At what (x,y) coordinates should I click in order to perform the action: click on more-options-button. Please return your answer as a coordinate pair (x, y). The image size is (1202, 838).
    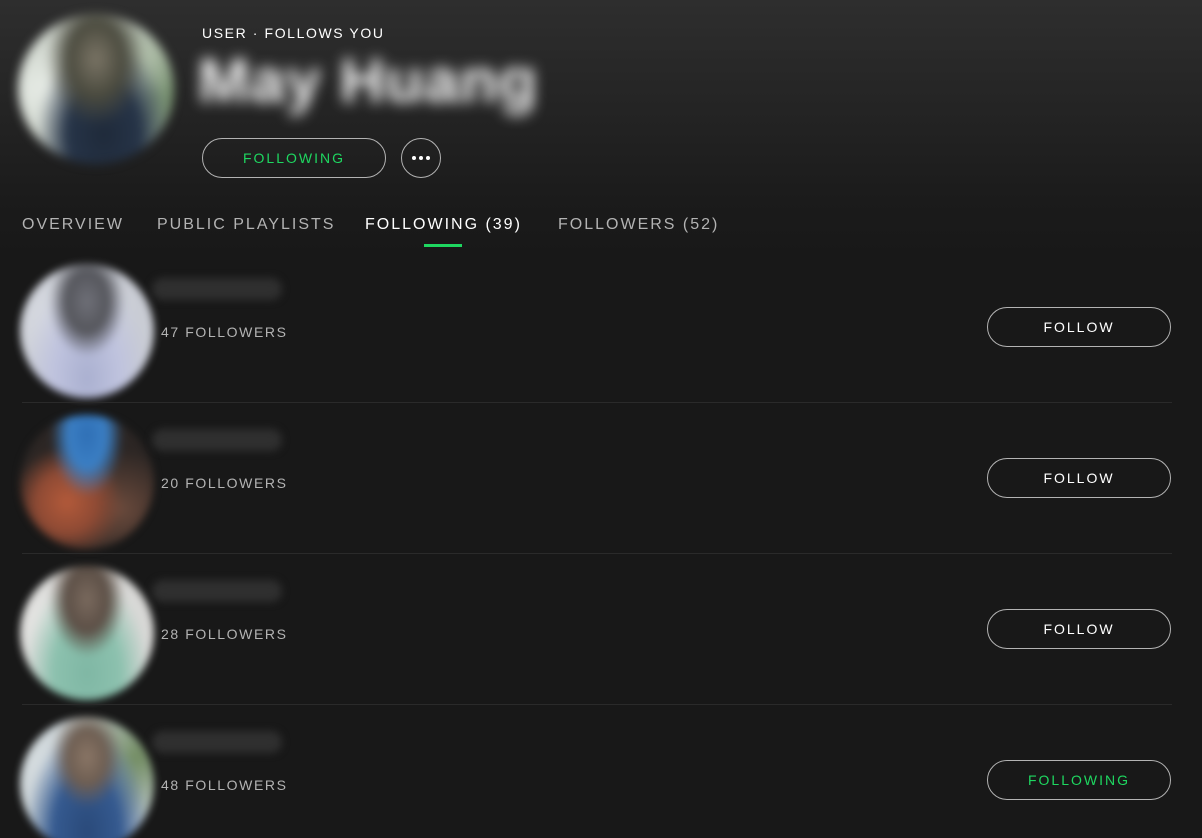
    Looking at the image, I should click on (421, 158).